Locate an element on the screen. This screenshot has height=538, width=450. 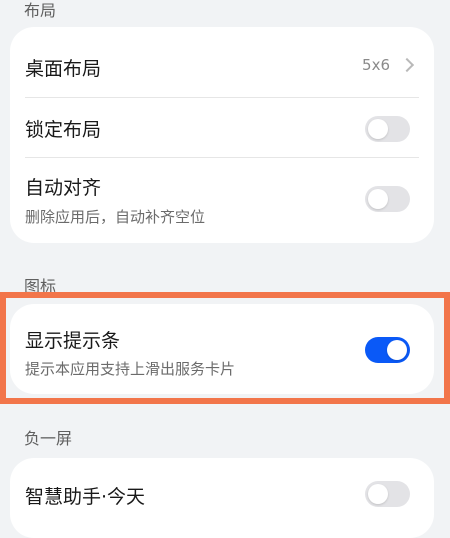
auto-align-subtitle: 删除应用后，自动补齐空位 is located at coordinates (115, 217).